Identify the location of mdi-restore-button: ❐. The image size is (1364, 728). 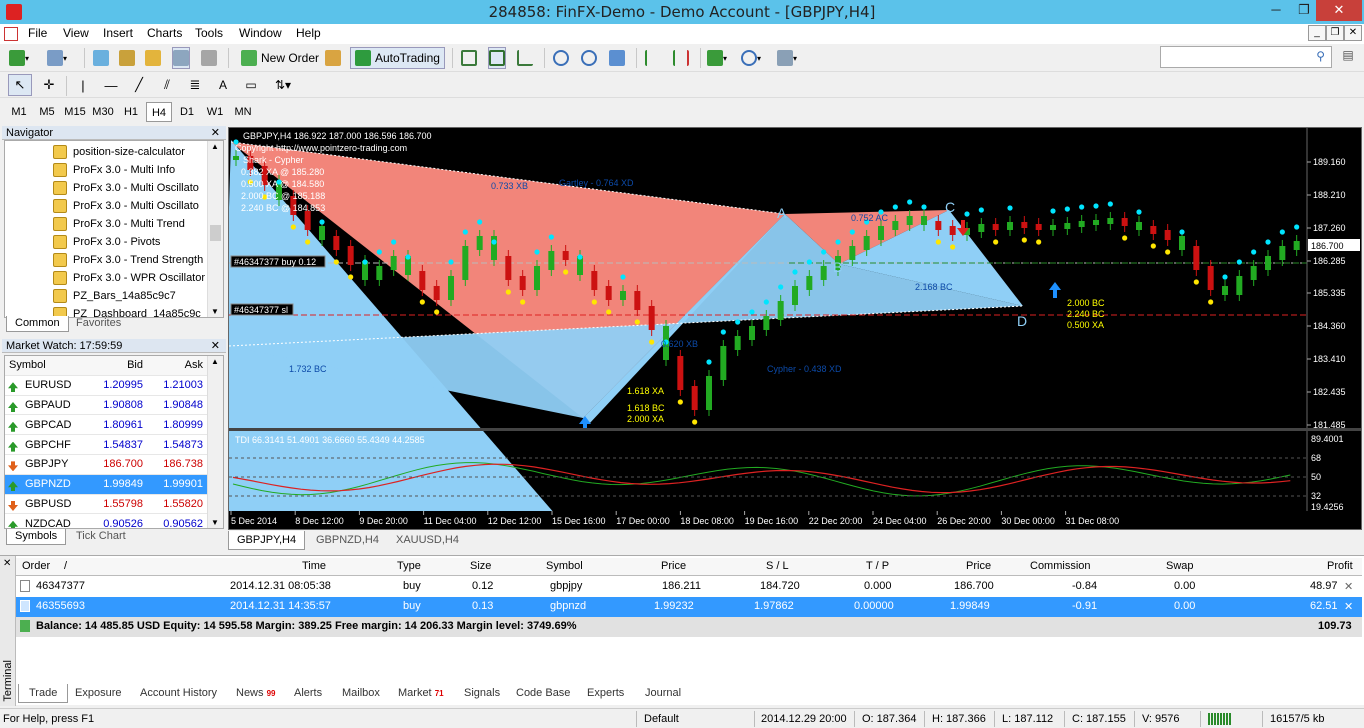
(1335, 33).